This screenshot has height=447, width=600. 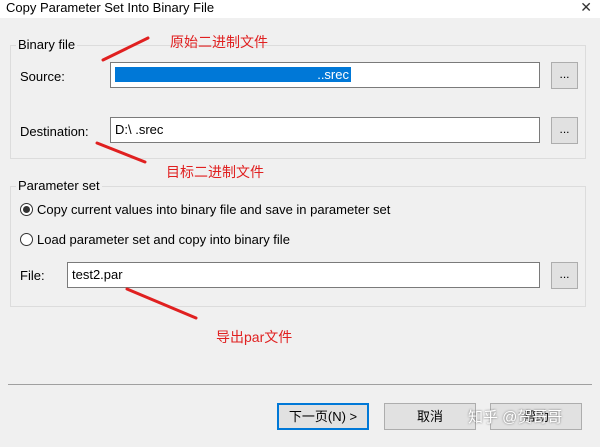 What do you see at coordinates (26, 209) in the screenshot?
I see `copy-values-radio` at bounding box center [26, 209].